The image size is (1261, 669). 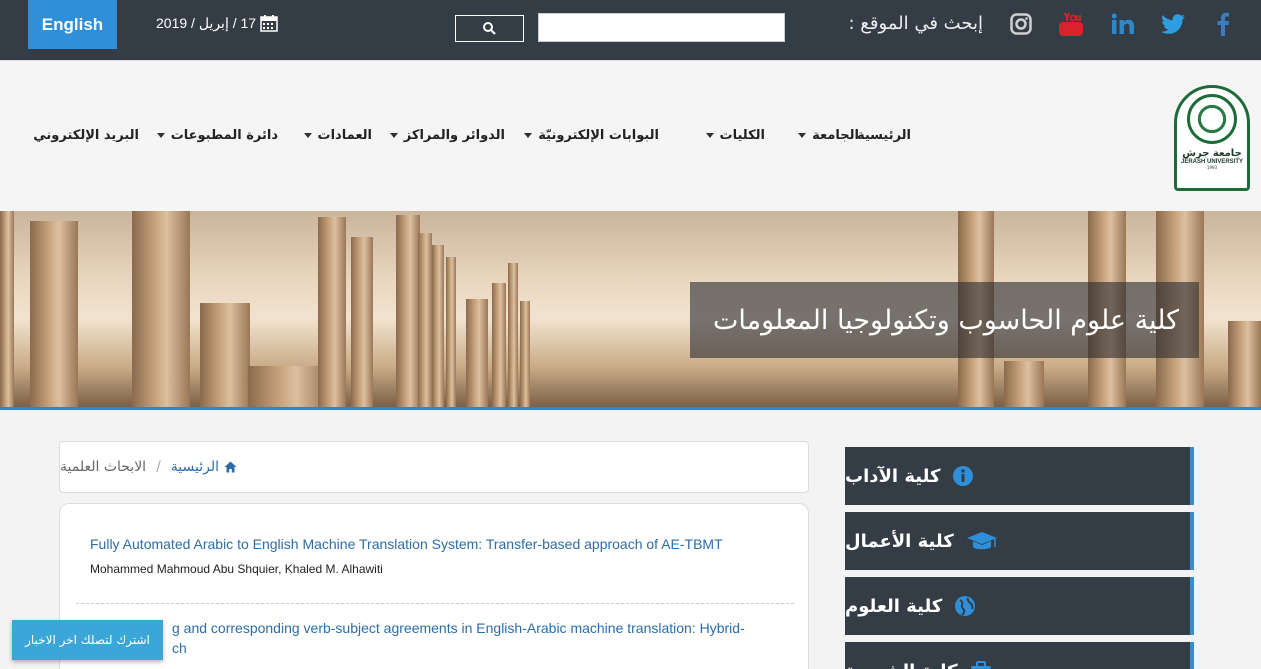 I want to click on nav-item-label: البريد الإلكتروني, so click(x=86, y=135).